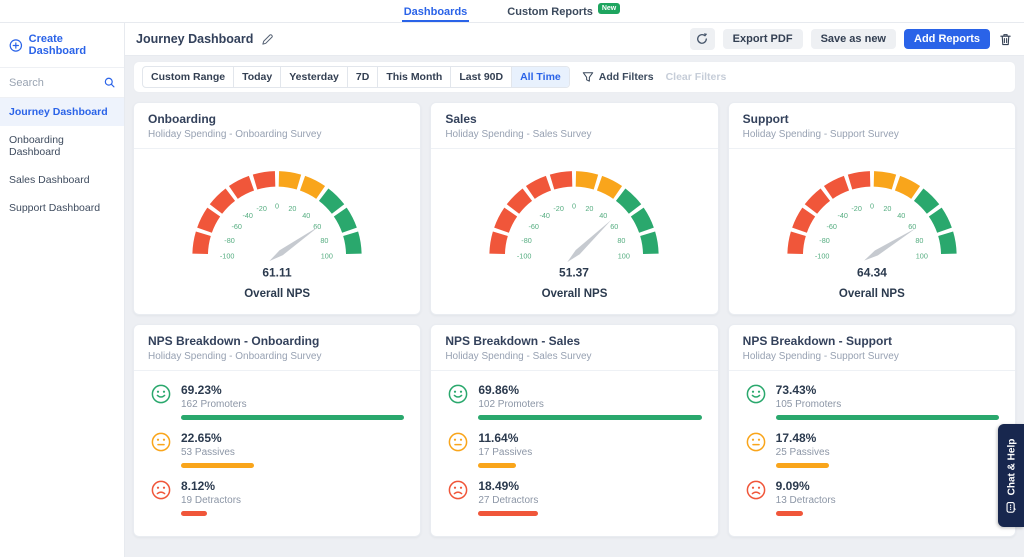 The height and width of the screenshot is (557, 1024). What do you see at coordinates (413, 77) in the screenshot?
I see `filter-range-this-month: This Month` at bounding box center [413, 77].